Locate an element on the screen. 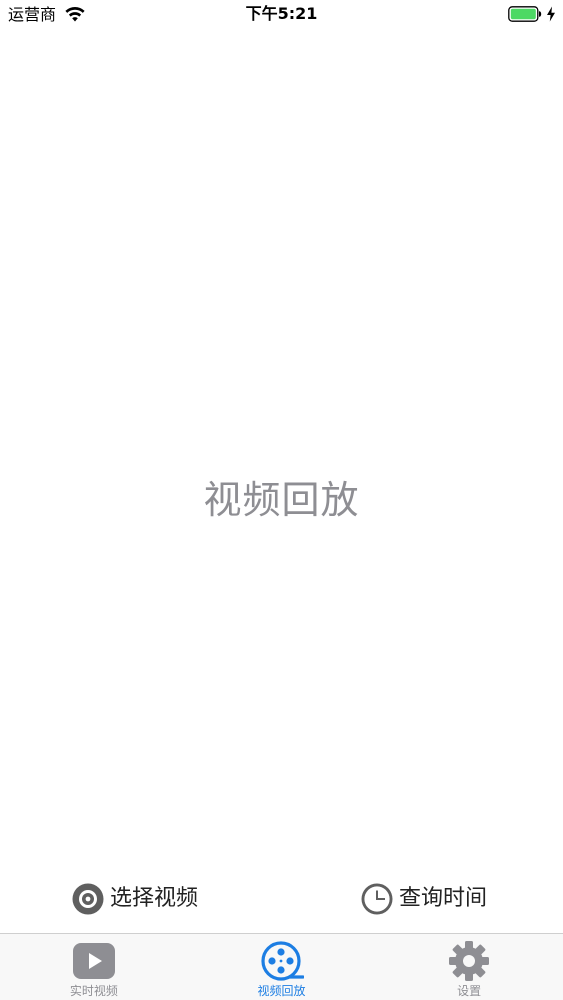 The image size is (563, 1000). select-video-button: 选择视频 is located at coordinates (135, 899).